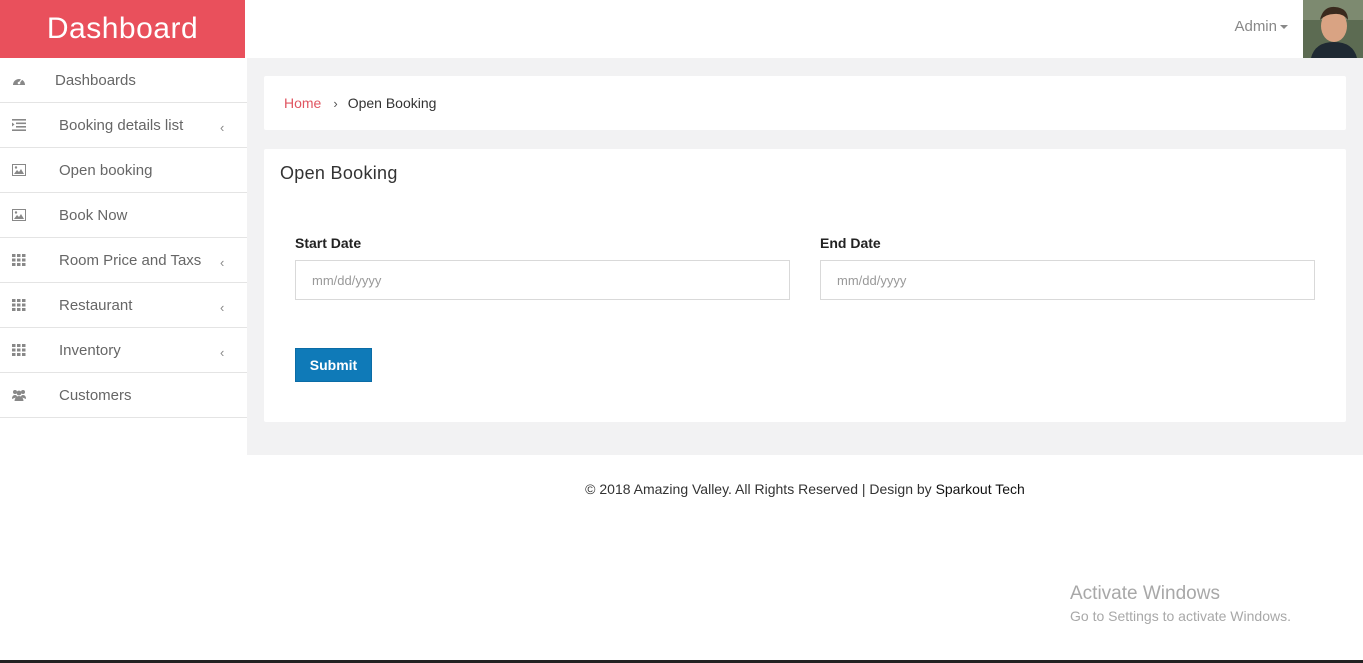  What do you see at coordinates (804, 29) in the screenshot?
I see `top-navbar: Admin` at bounding box center [804, 29].